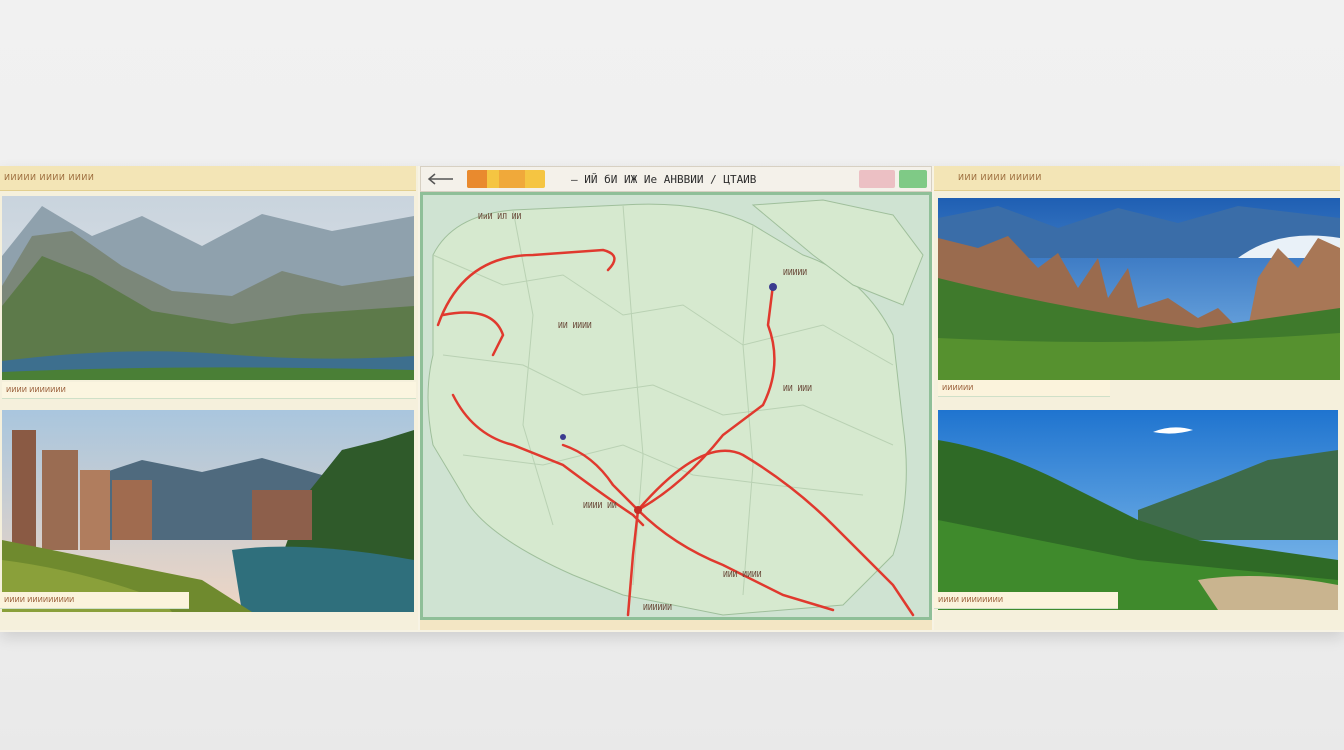 The width and height of the screenshot is (1344, 750). What do you see at coordinates (795, 272) in the screenshot?
I see `map-label: ИИИИИ` at bounding box center [795, 272].